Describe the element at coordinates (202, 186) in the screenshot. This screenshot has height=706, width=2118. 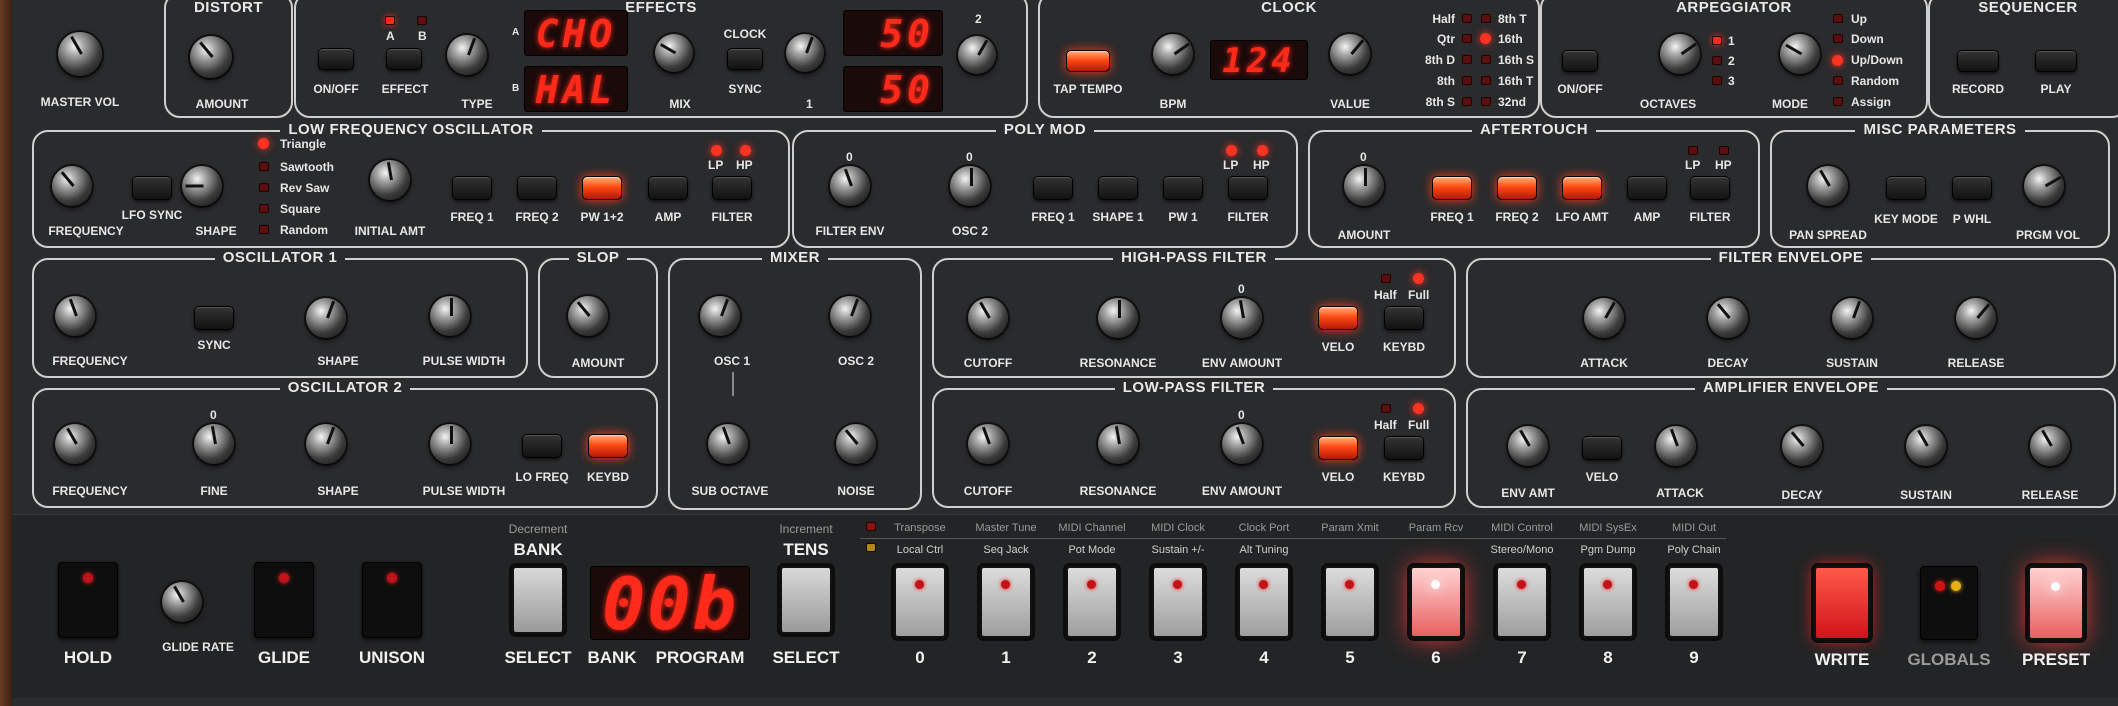
I see `lfo-shape-knob` at that location.